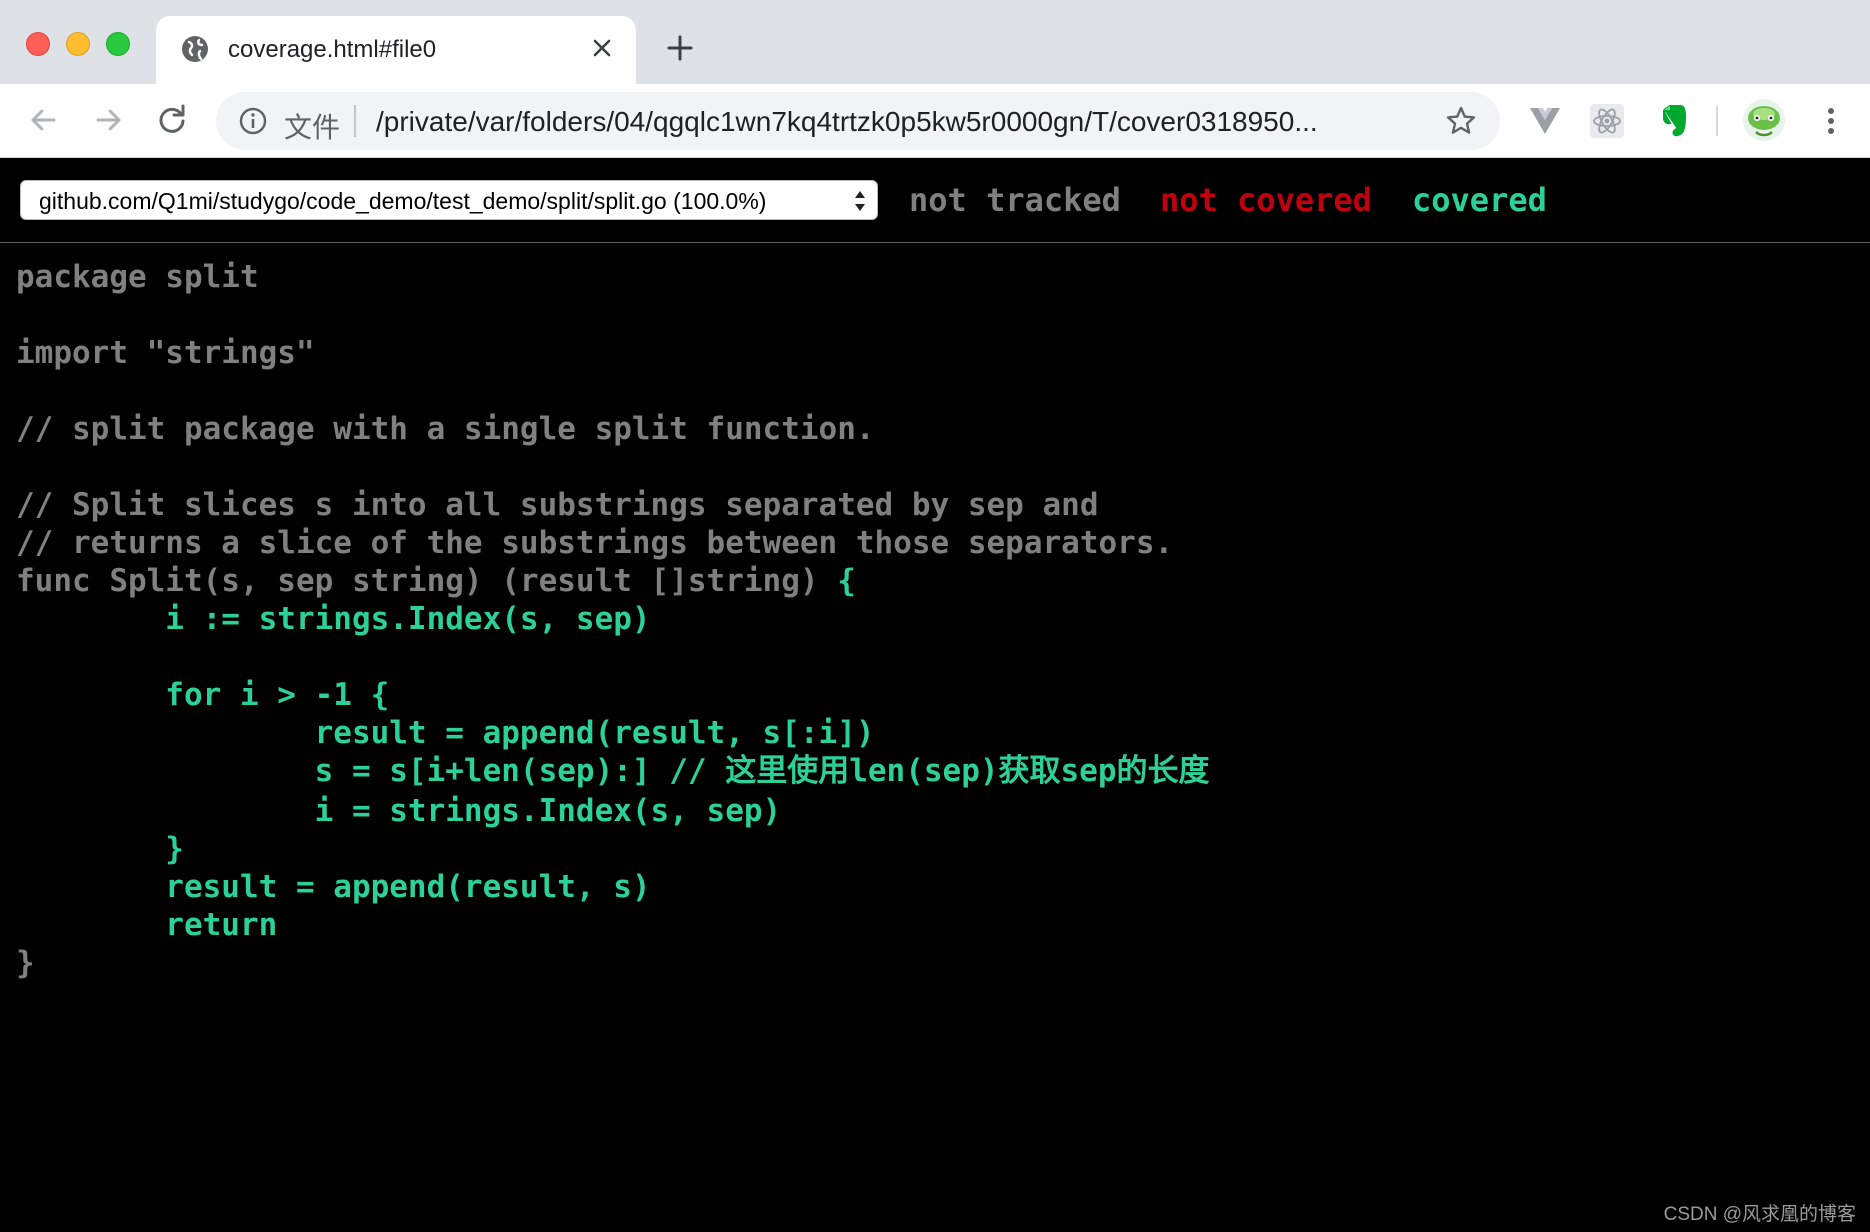 Image resolution: width=1870 pixels, height=1232 pixels. I want to click on code-line: i = strings.Index(s, sep), so click(399, 811).